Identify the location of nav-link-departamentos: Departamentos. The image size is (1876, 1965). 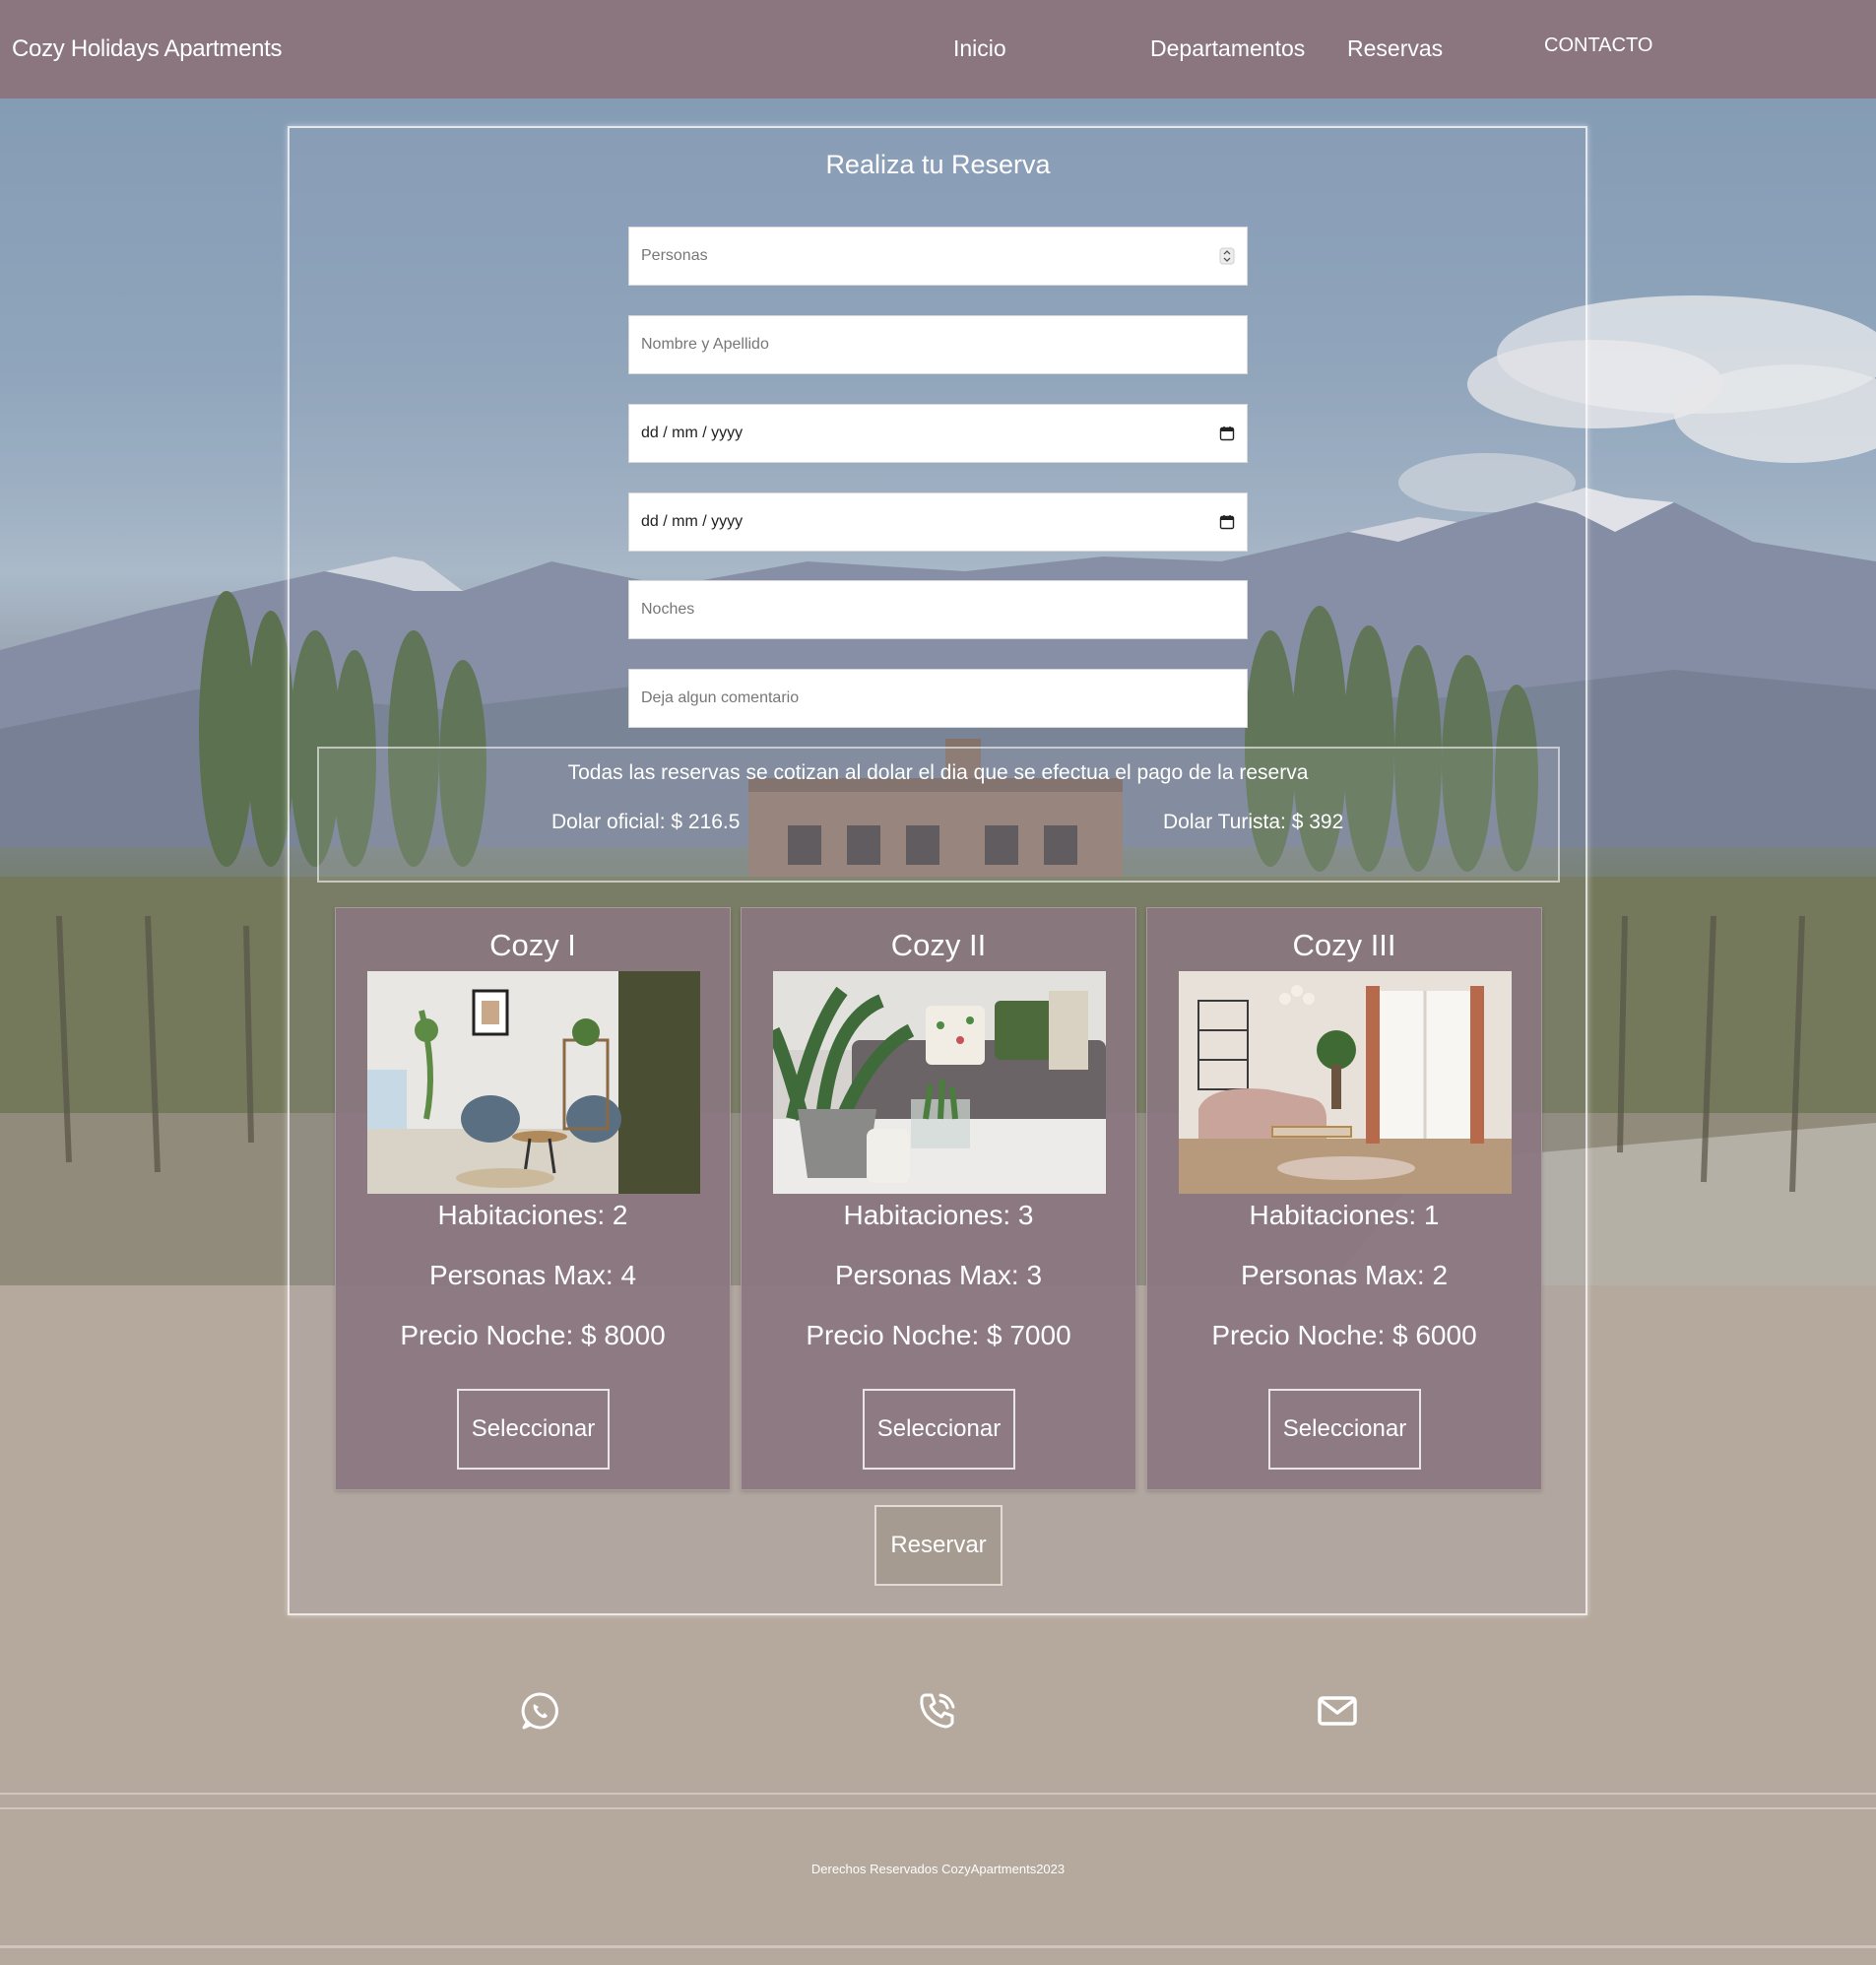
(1228, 49).